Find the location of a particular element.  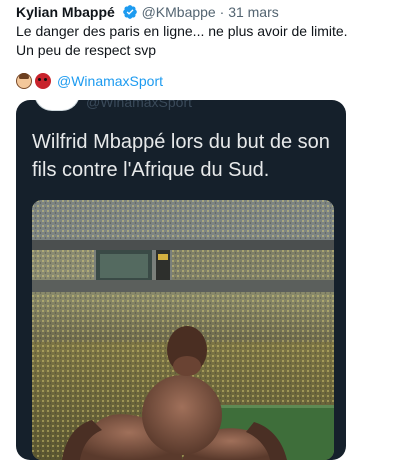

mention-link: @WinamaxSport is located at coordinates (110, 81).